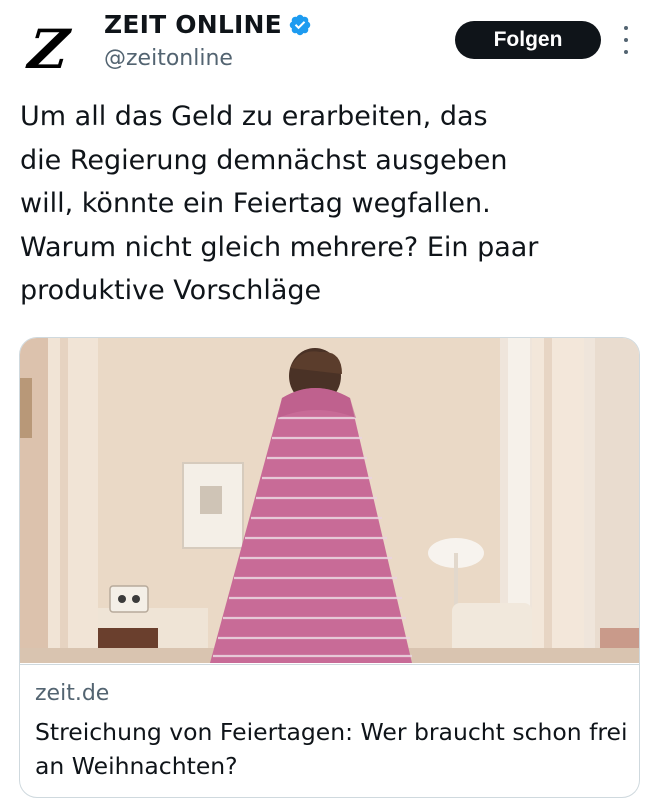 Image resolution: width=656 pixels, height=800 pixels. What do you see at coordinates (168, 58) in the screenshot?
I see `handle: @zeitonline` at bounding box center [168, 58].